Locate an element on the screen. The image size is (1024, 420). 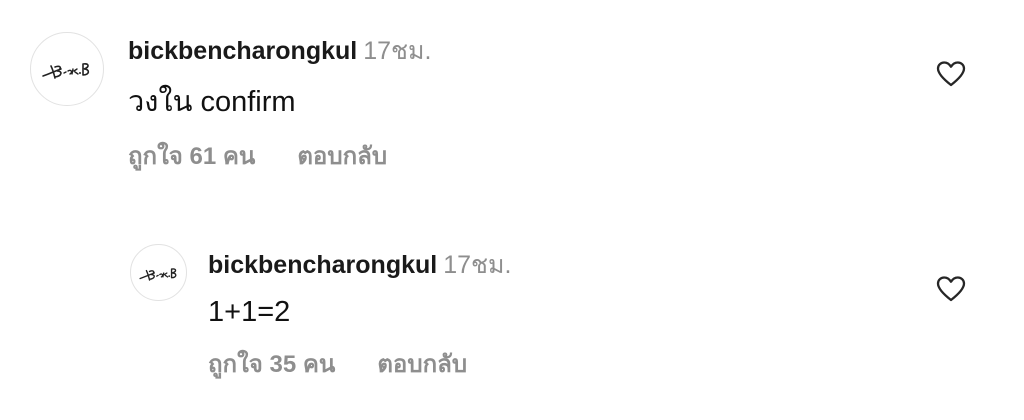
comment-text: 1+1=2 is located at coordinates (249, 312).